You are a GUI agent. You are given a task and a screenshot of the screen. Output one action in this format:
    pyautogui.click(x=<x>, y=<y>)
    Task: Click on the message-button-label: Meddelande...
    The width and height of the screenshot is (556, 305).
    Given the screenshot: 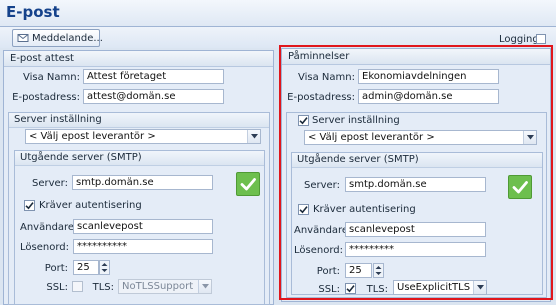 What is the action you would take?
    pyautogui.click(x=67, y=38)
    